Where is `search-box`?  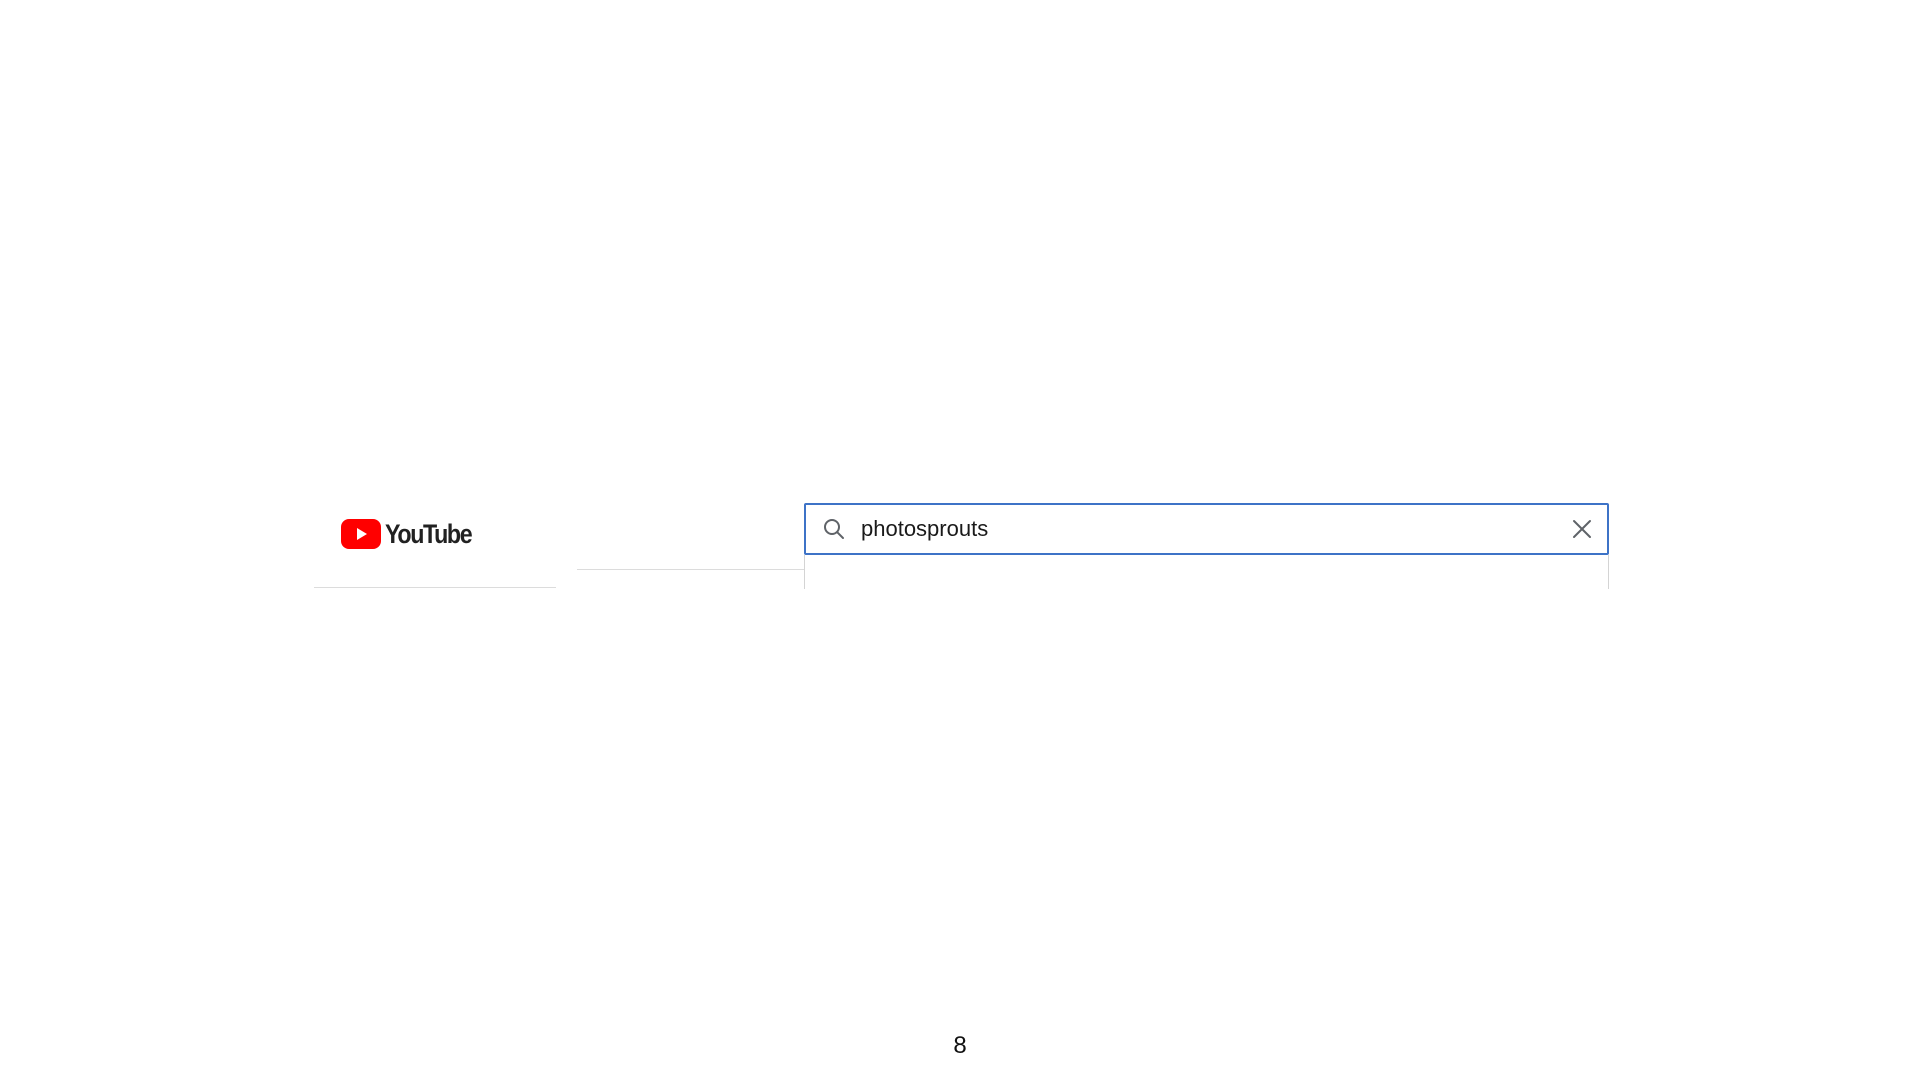 search-box is located at coordinates (1206, 529).